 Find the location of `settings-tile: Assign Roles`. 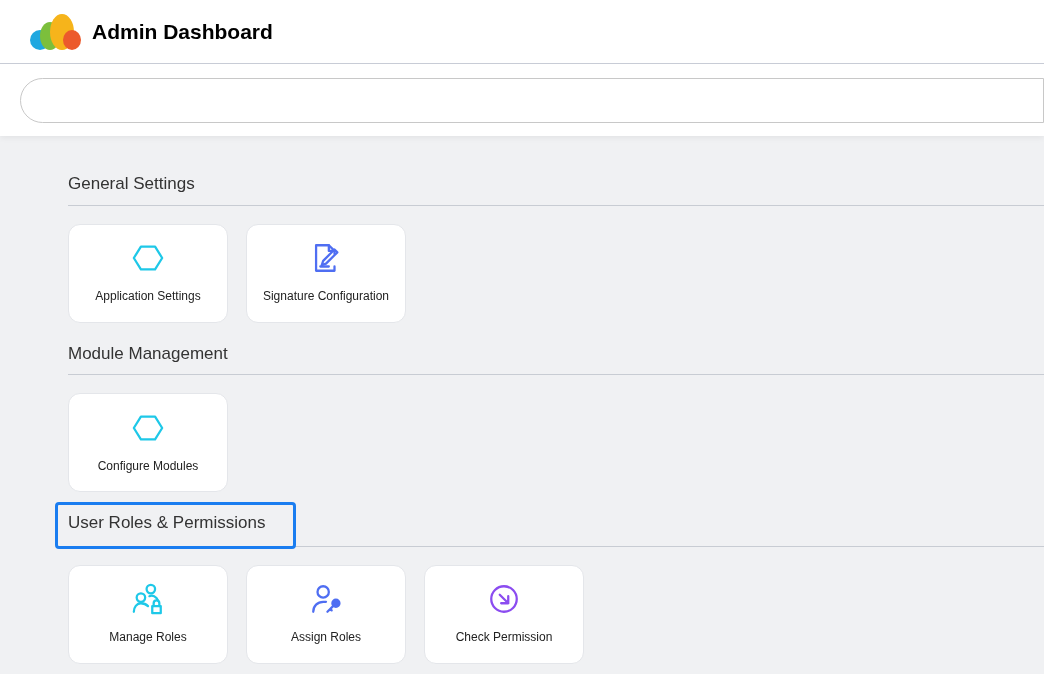

settings-tile: Assign Roles is located at coordinates (326, 614).